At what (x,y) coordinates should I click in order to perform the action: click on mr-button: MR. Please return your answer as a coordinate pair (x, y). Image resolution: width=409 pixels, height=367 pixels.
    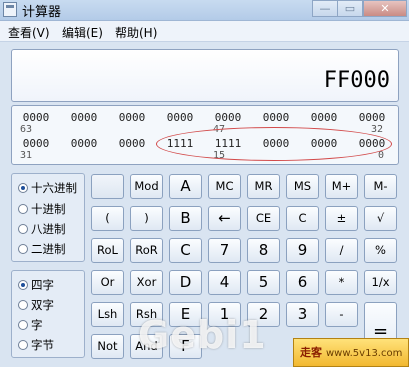
    Looking at the image, I should click on (263, 186).